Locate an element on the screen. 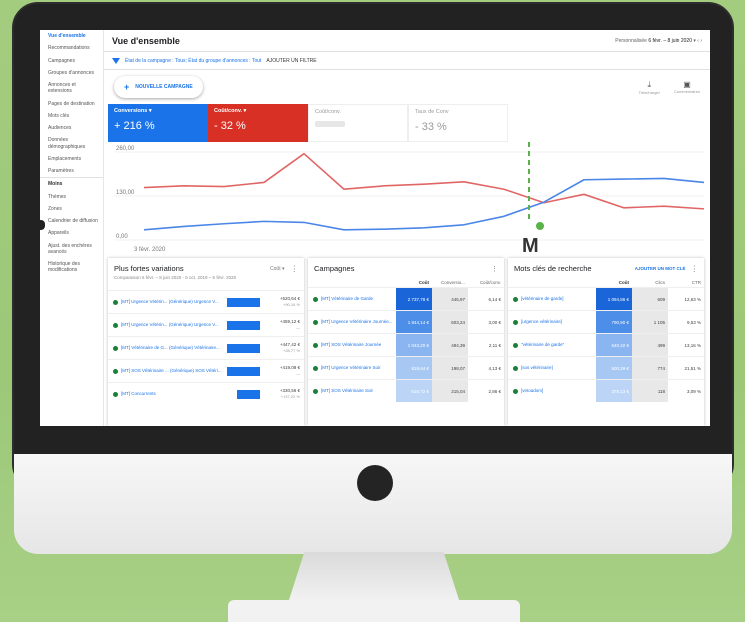 This screenshot has width=745, height=622. col-header: CTR is located at coordinates (686, 282).